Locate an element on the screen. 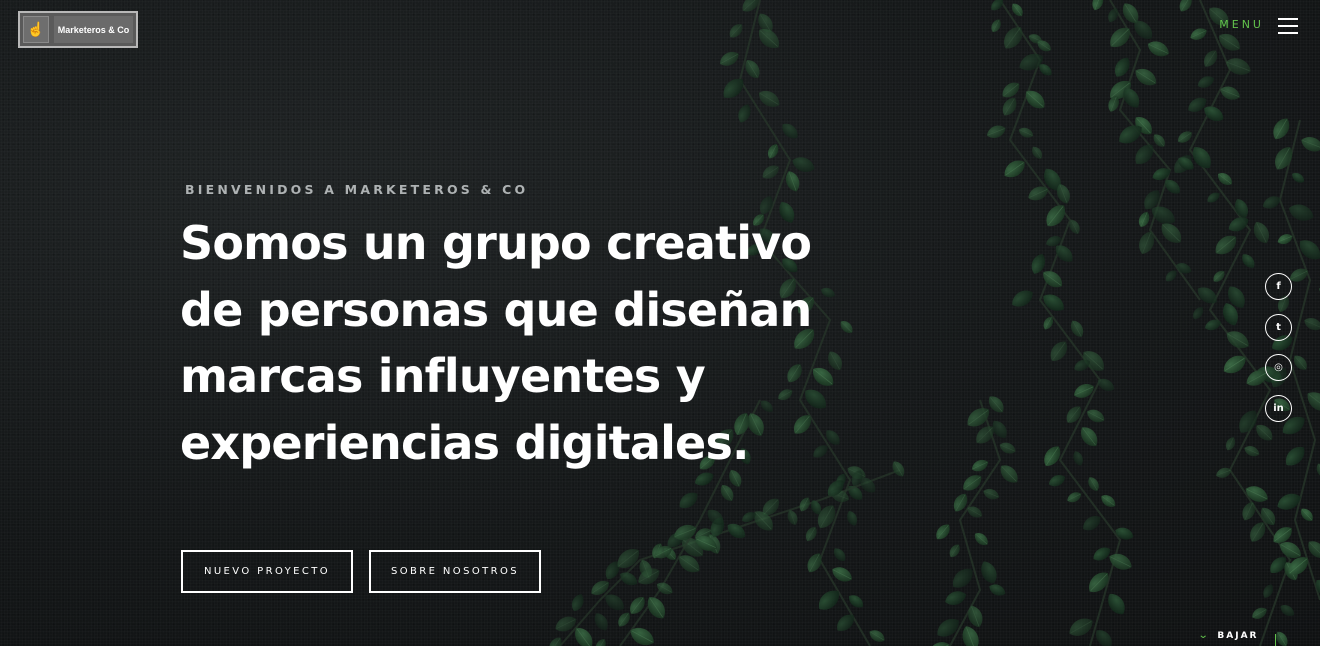 Image resolution: width=1320 pixels, height=646 pixels. scroll-divider is located at coordinates (1275, 640).